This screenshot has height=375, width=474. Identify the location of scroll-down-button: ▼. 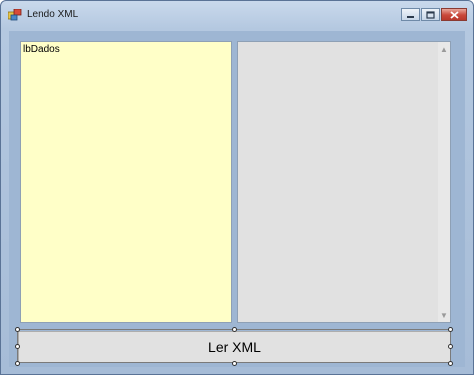
(444, 315).